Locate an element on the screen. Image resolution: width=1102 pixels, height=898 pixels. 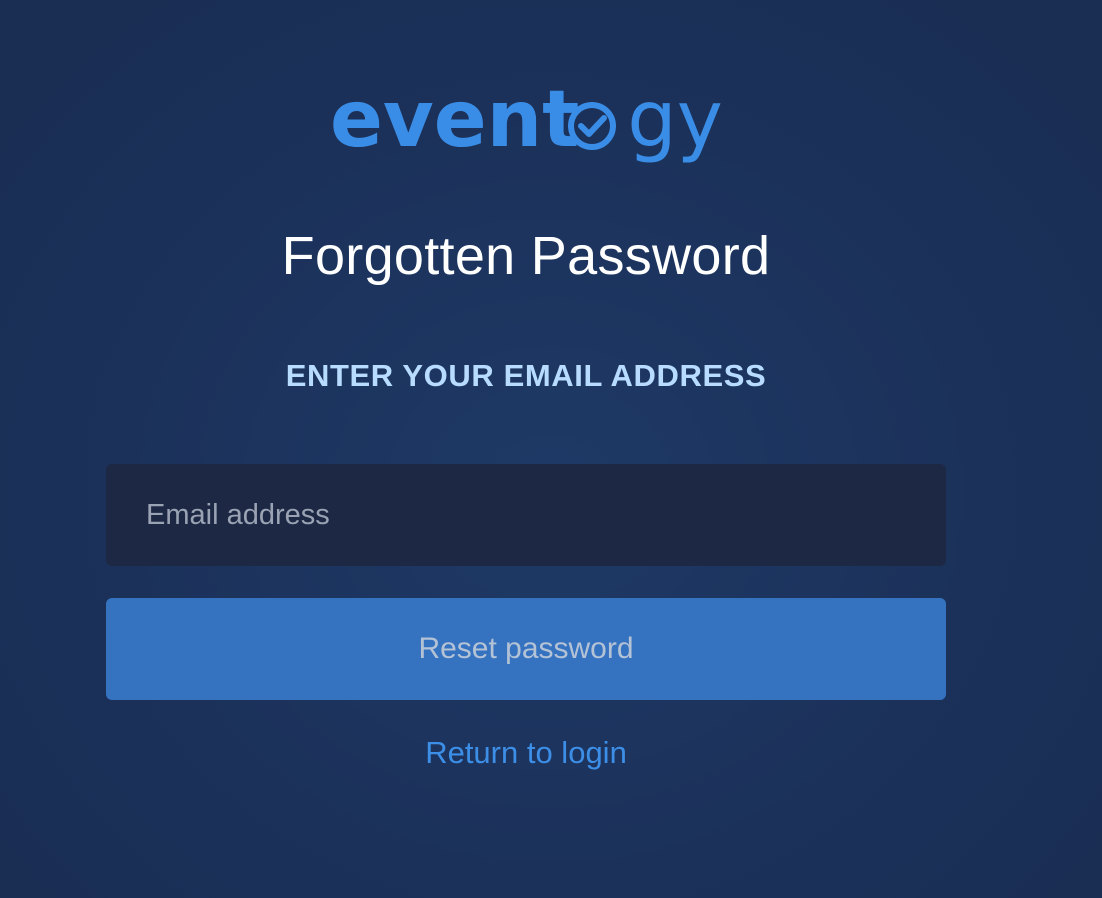
eventogy-logo: eventogy is located at coordinates (526, 122).